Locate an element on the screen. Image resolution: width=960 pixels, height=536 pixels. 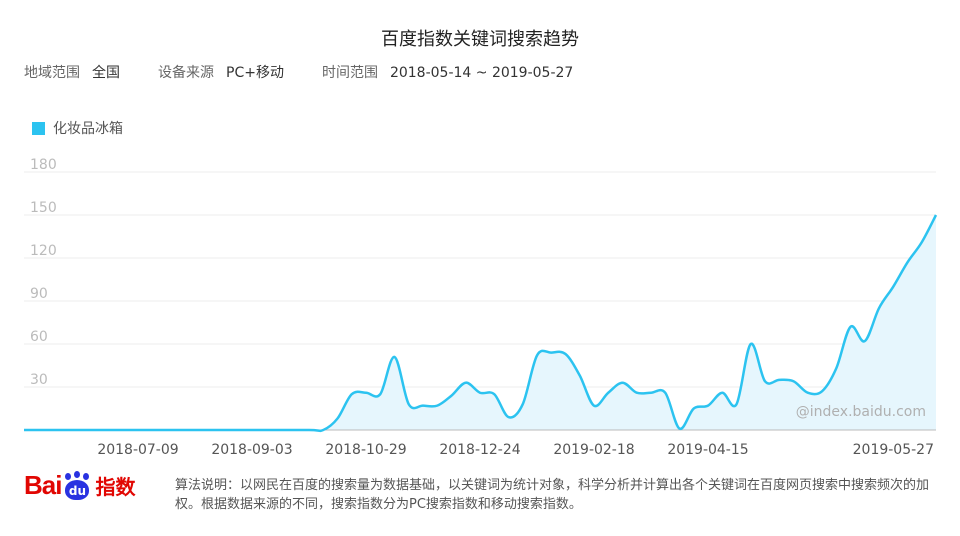
y-tick-label: 150 is located at coordinates (43, 208).